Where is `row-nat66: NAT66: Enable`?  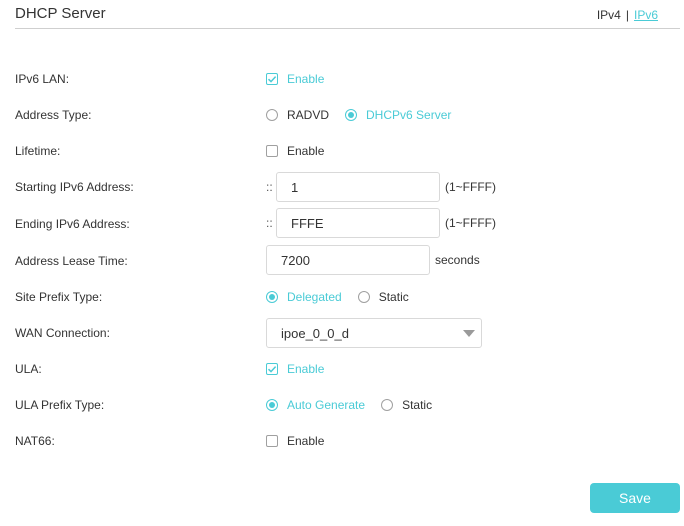 row-nat66: NAT66: Enable is located at coordinates (342, 451).